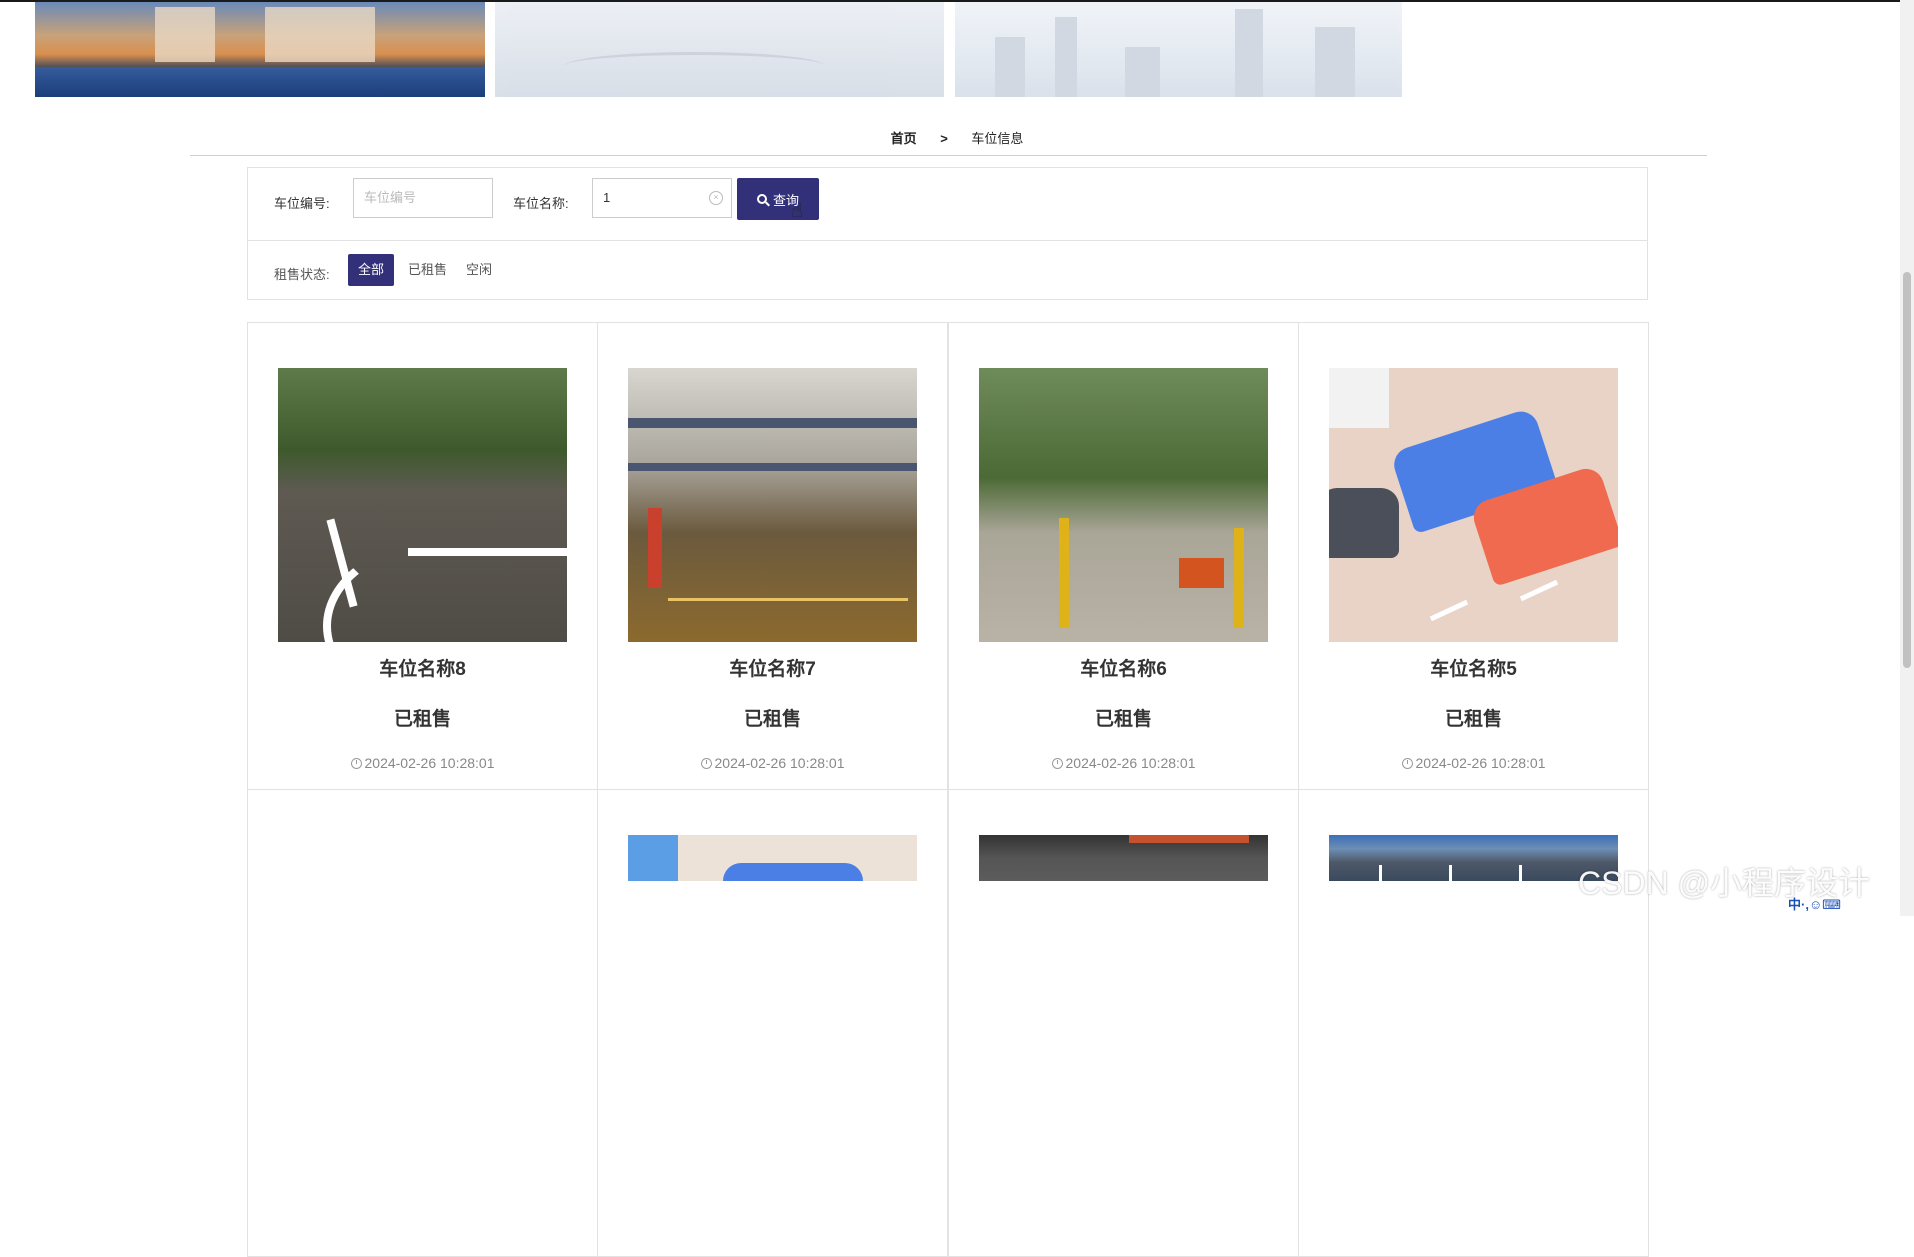  Describe the element at coordinates (904, 138) in the screenshot. I see `breadcrumb-home: 首页` at that location.